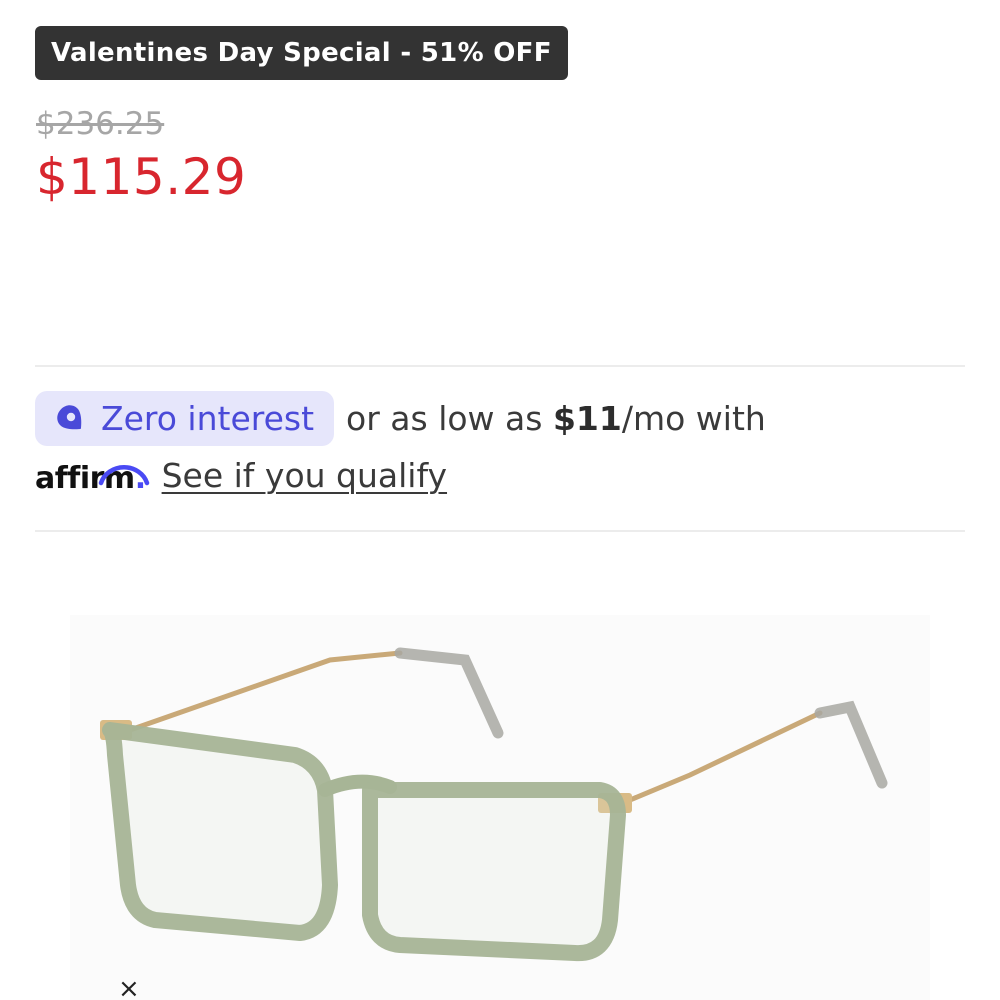  I want to click on zero-interest-pill: Zero interest, so click(185, 418).